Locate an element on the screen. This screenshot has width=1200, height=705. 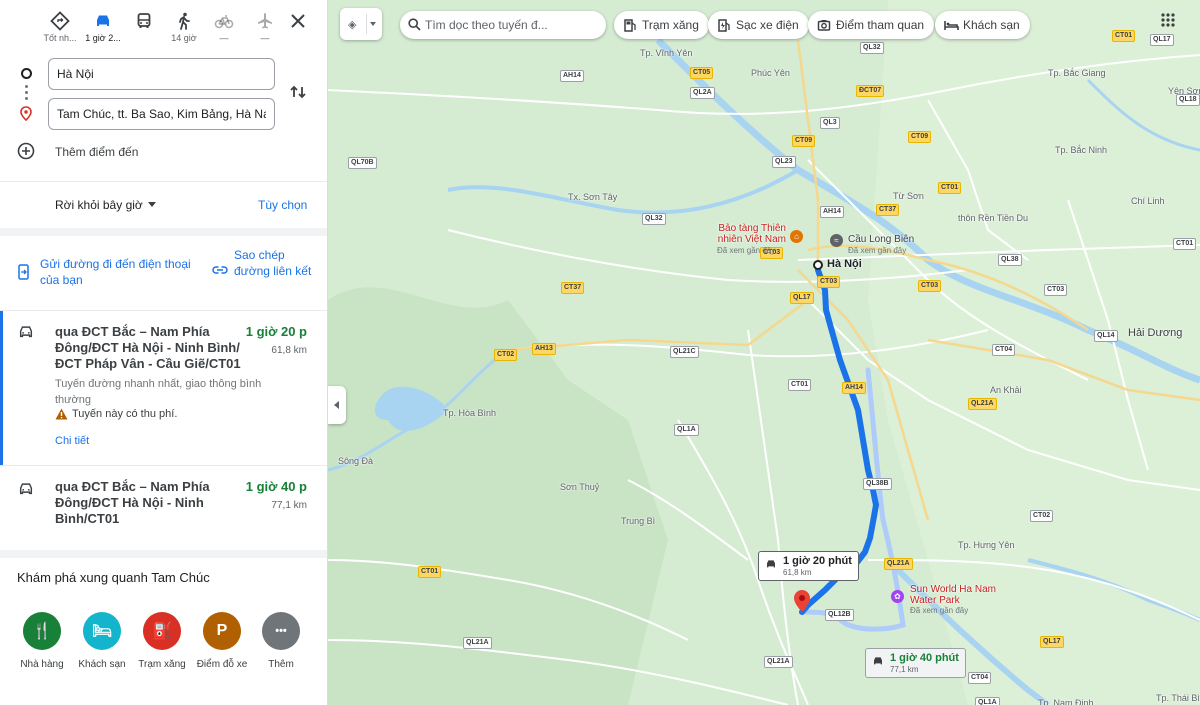
map-place-label: Tp. Nam Định is located at coordinates (1066, 701).